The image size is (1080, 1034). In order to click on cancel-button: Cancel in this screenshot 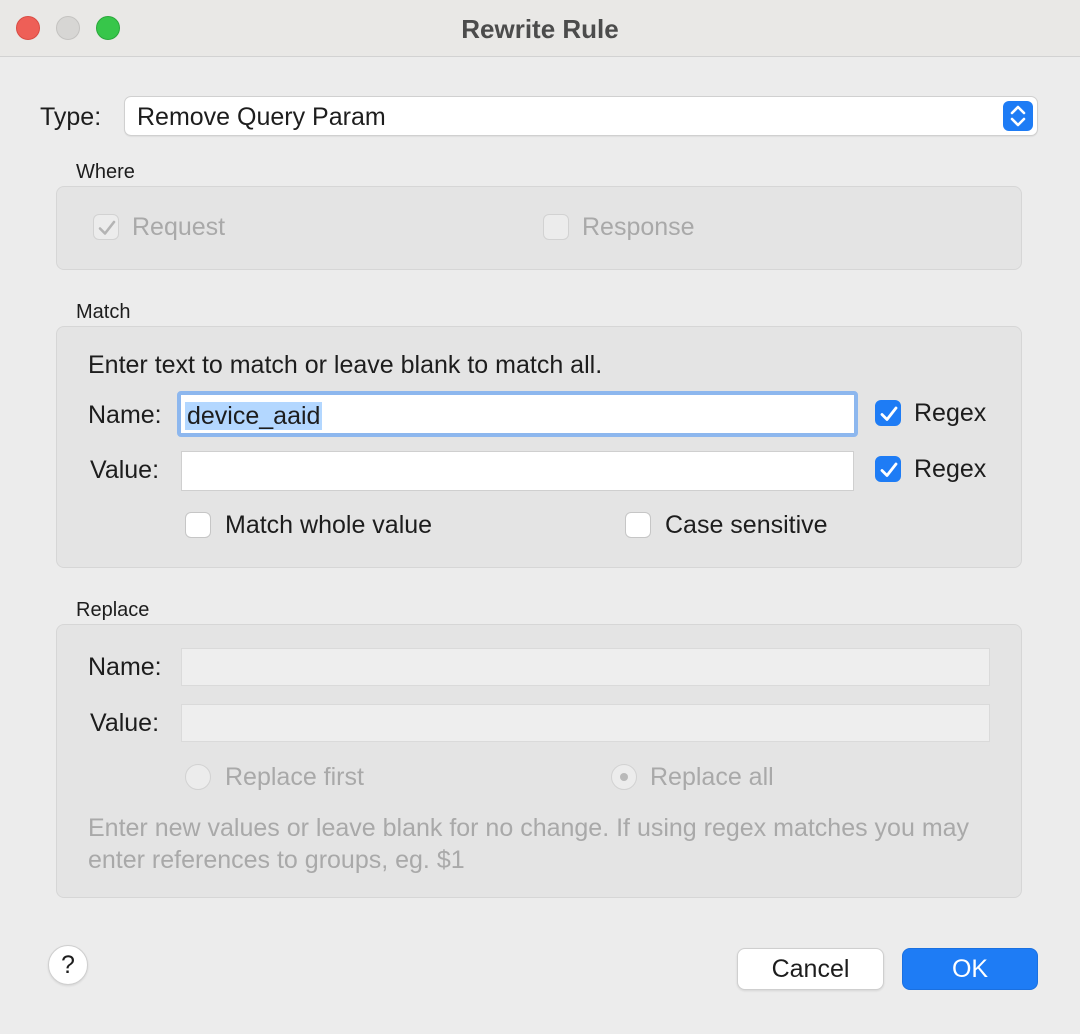, I will do `click(810, 969)`.